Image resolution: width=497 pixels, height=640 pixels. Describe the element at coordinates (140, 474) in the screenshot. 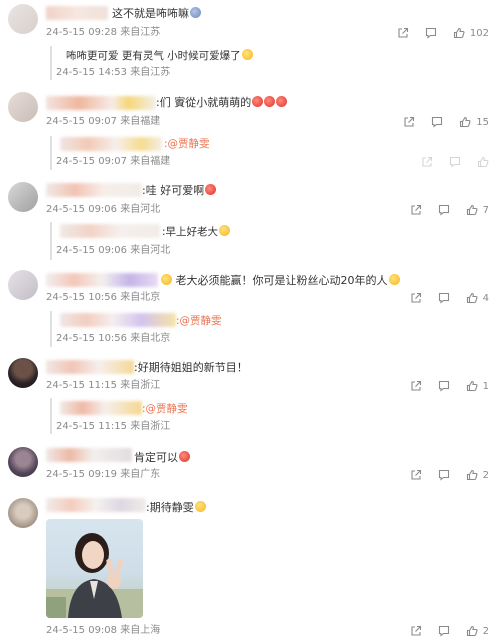

I see `comment-location: 来自广东` at that location.